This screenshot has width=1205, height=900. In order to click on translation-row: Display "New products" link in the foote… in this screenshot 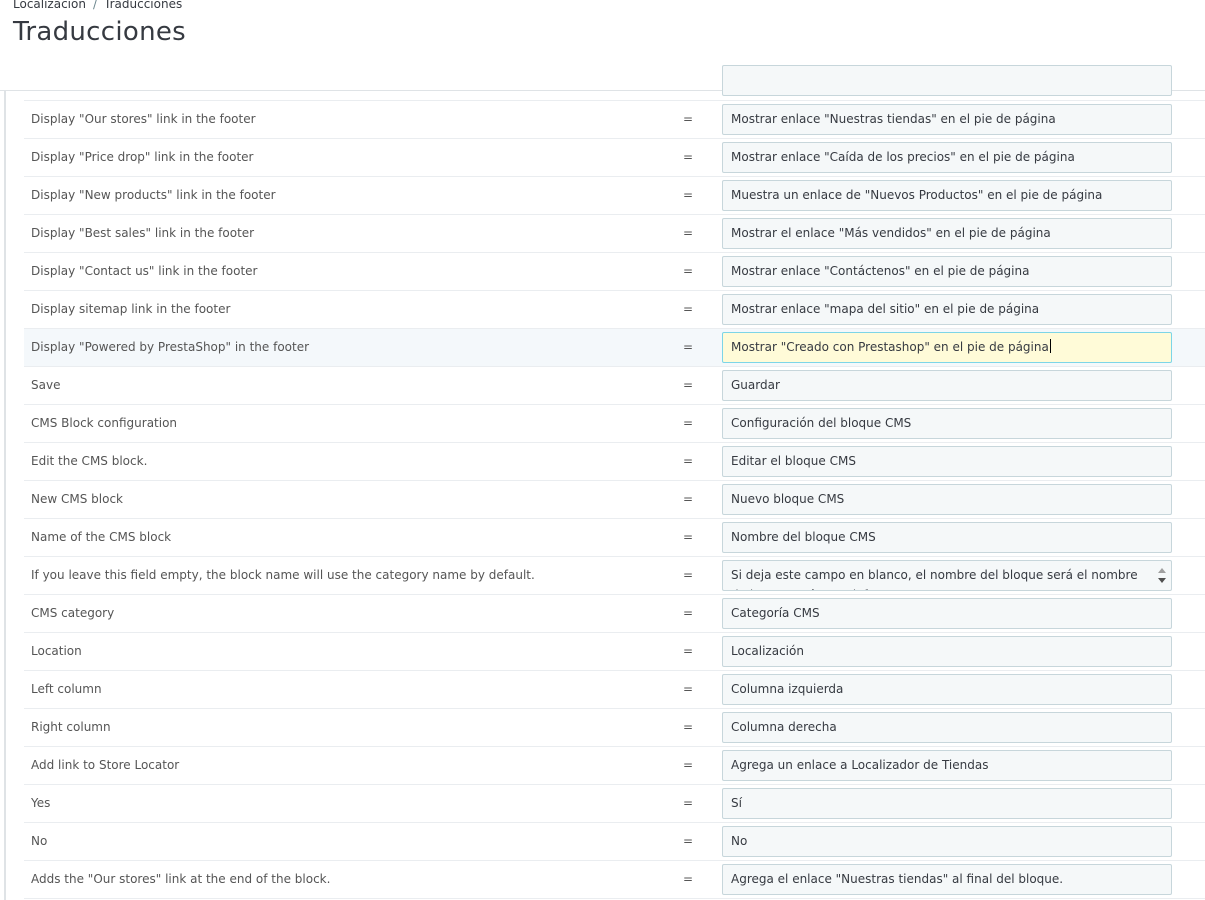, I will do `click(614, 196)`.